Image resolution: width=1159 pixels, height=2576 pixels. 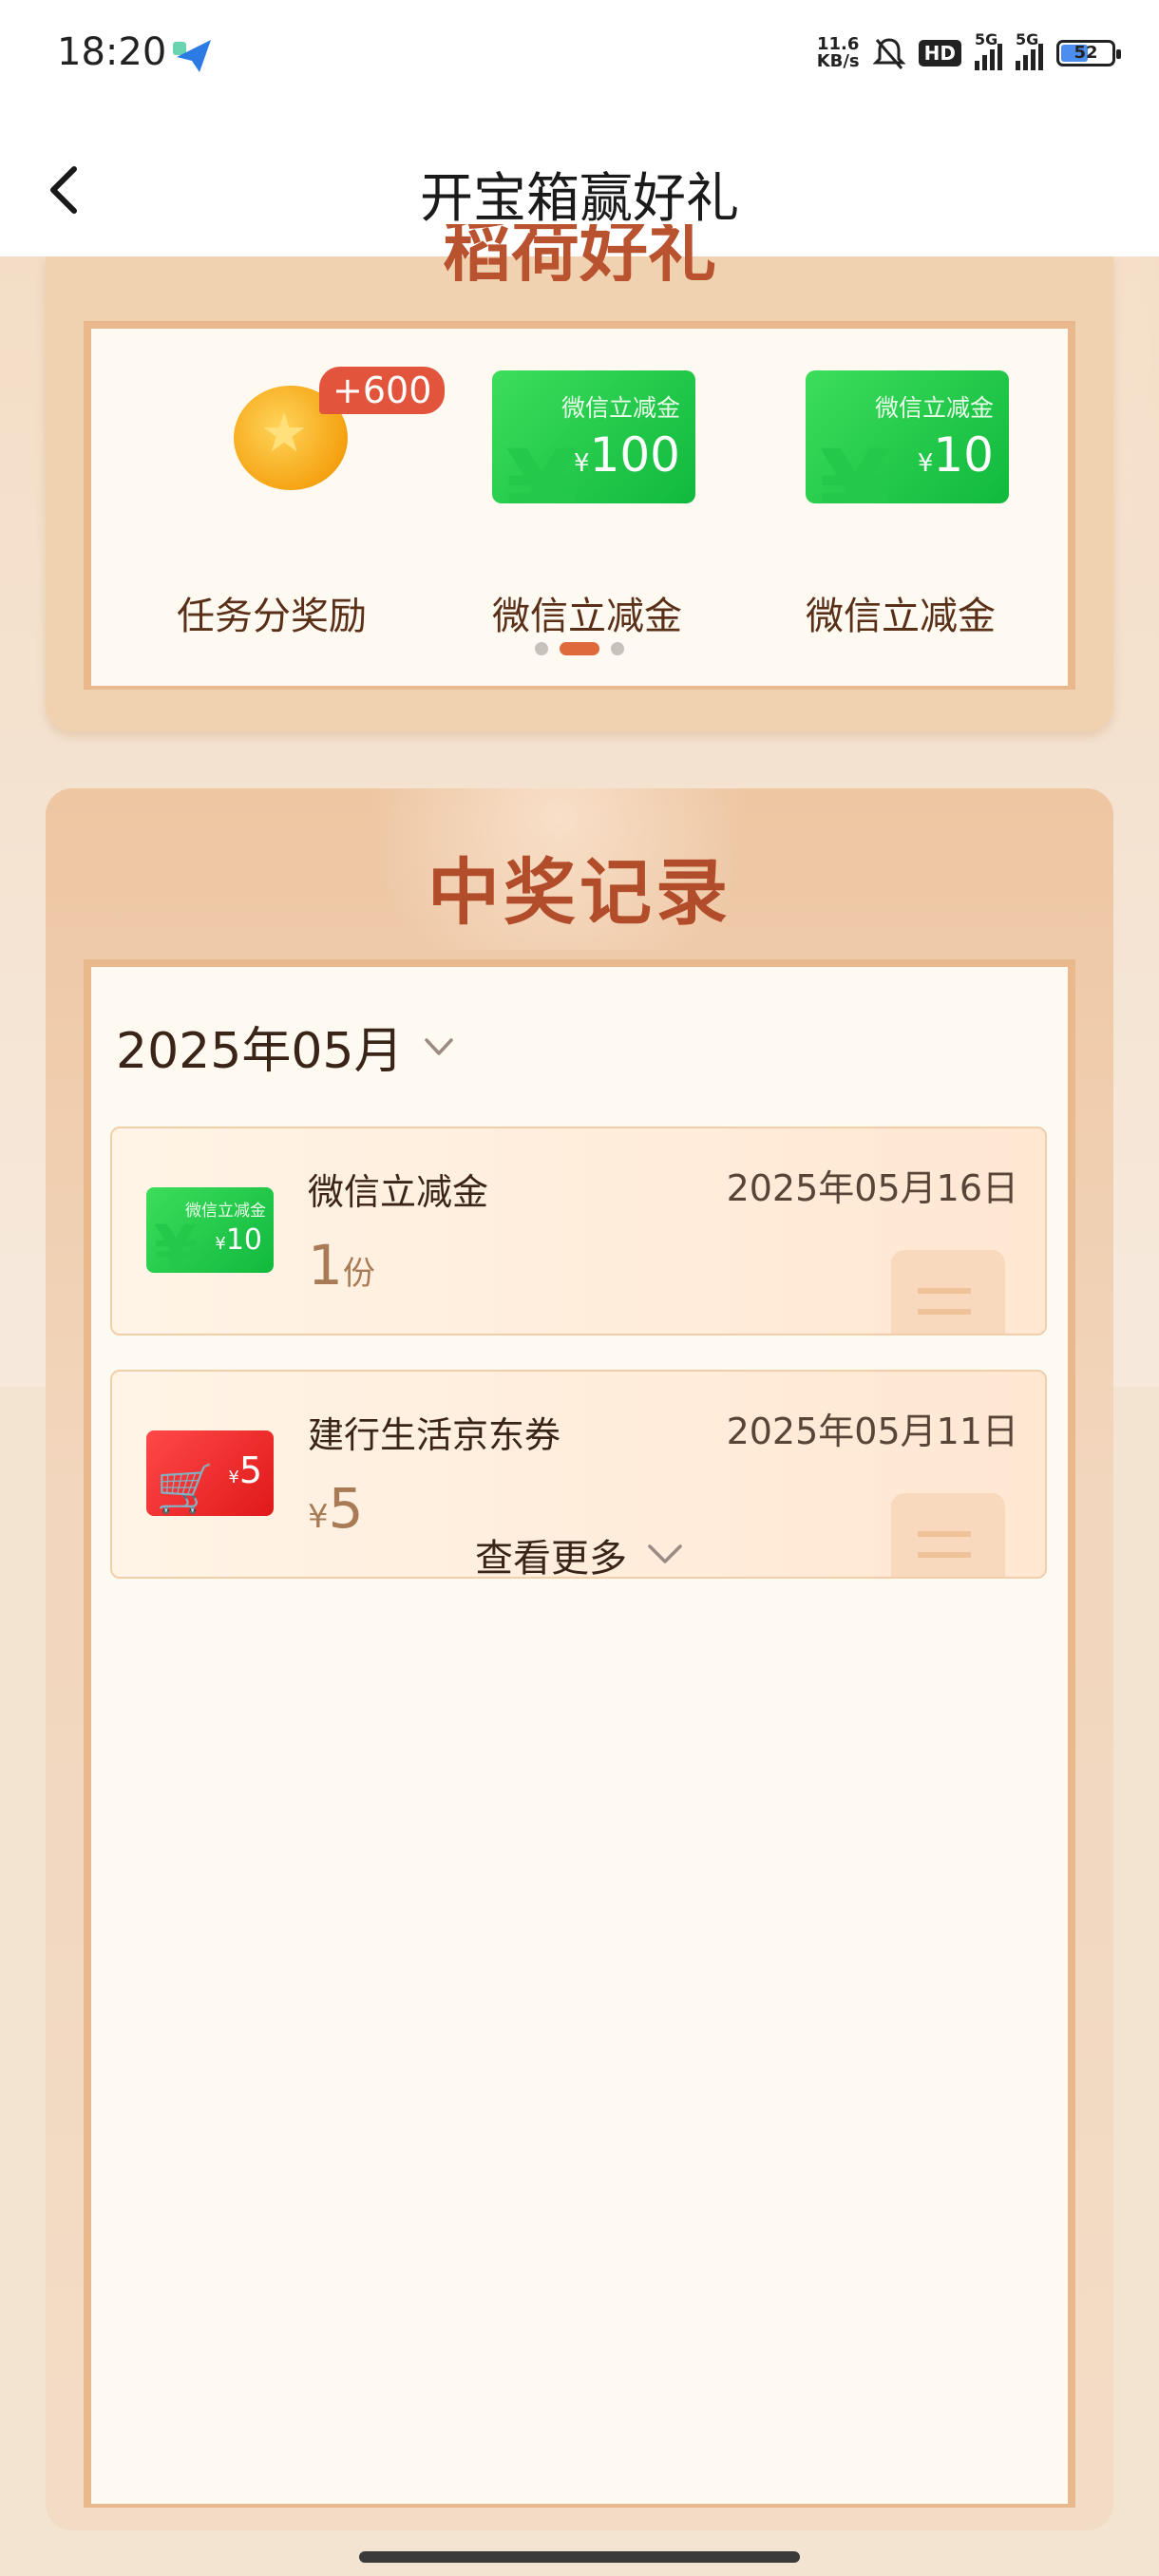 What do you see at coordinates (341, 1265) in the screenshot?
I see `record-amount: 1份` at bounding box center [341, 1265].